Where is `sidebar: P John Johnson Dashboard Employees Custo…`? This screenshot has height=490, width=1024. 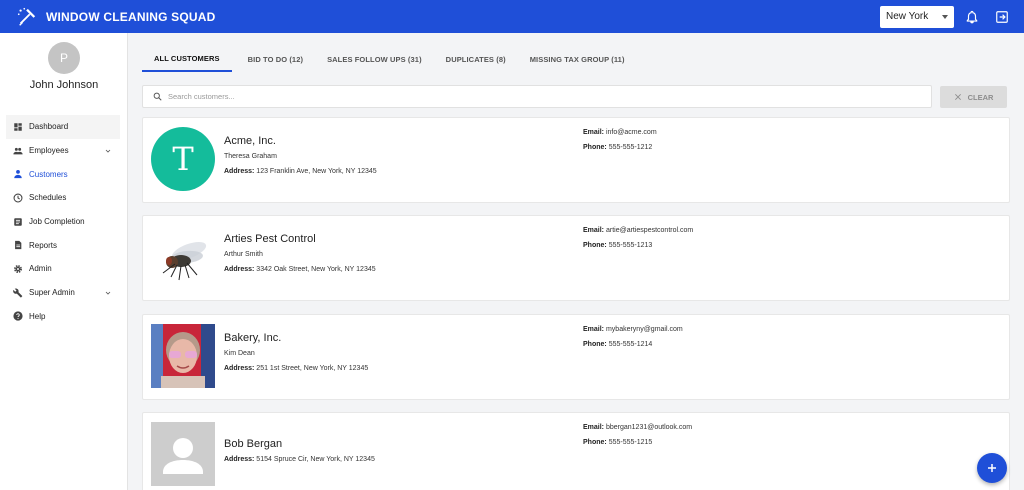
sidebar: P John Johnson Dashboard Employees Custo… is located at coordinates (64, 261).